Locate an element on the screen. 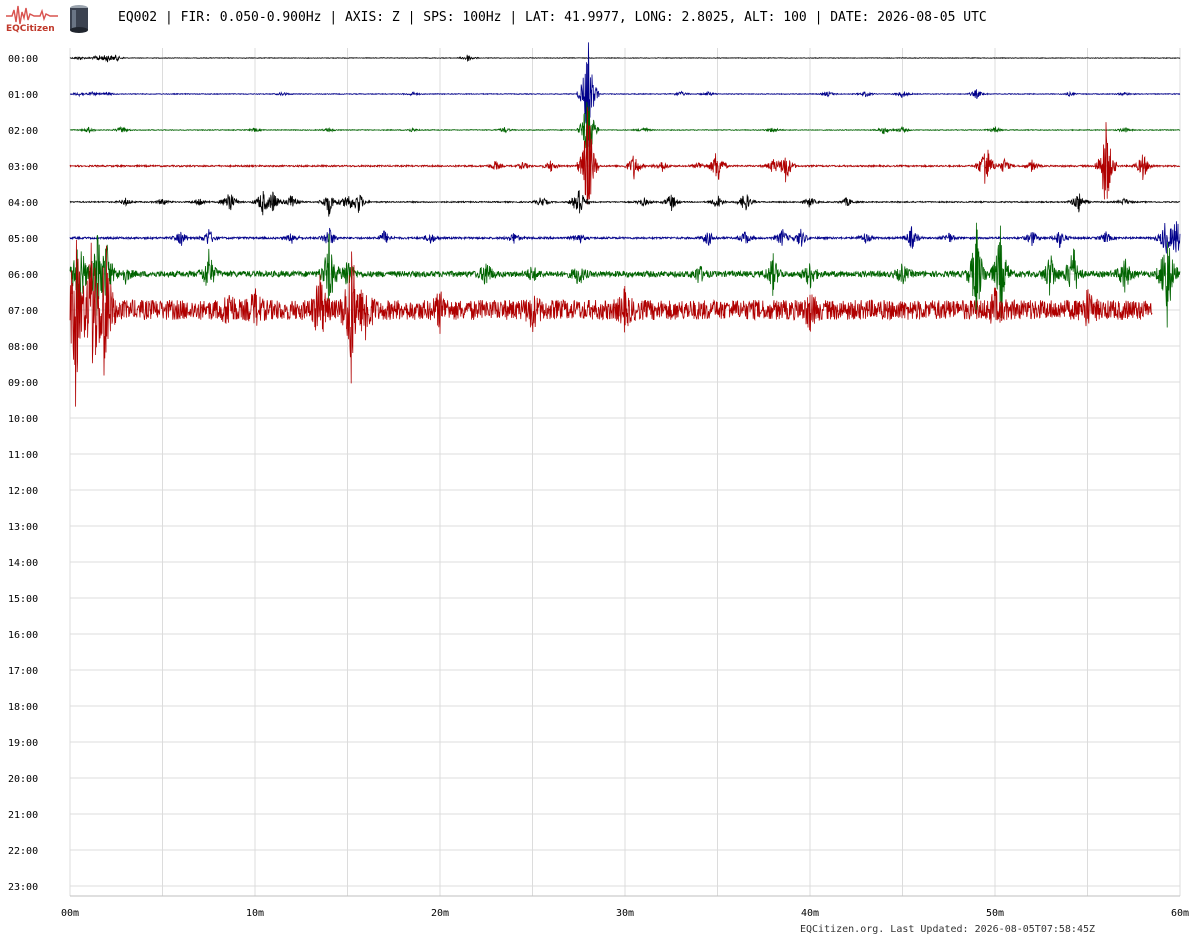  hour-label: 03:00 is located at coordinates (23, 167).